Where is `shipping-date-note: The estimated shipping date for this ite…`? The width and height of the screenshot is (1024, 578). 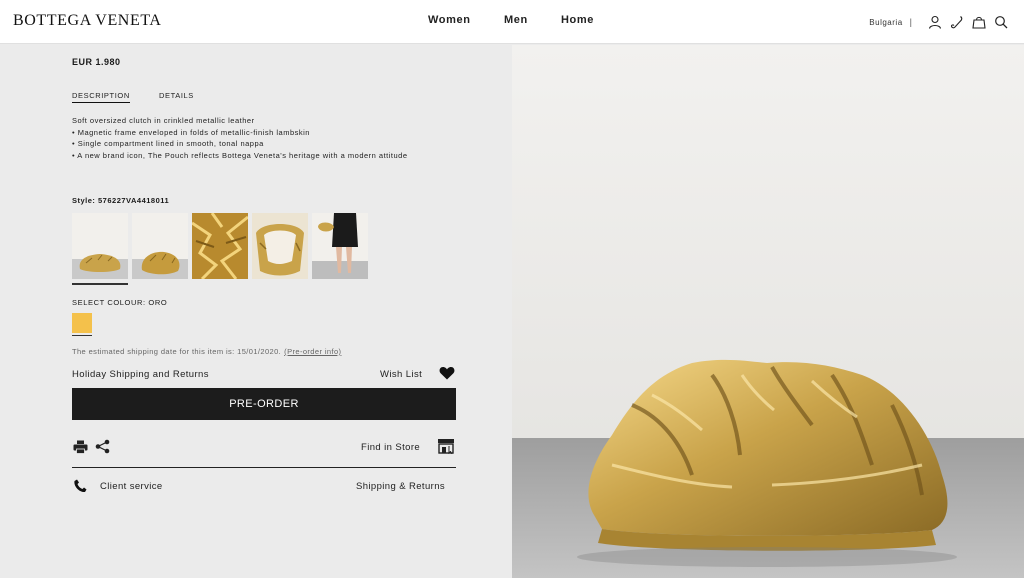 shipping-date-note: The estimated shipping date for this ite… is located at coordinates (206, 351).